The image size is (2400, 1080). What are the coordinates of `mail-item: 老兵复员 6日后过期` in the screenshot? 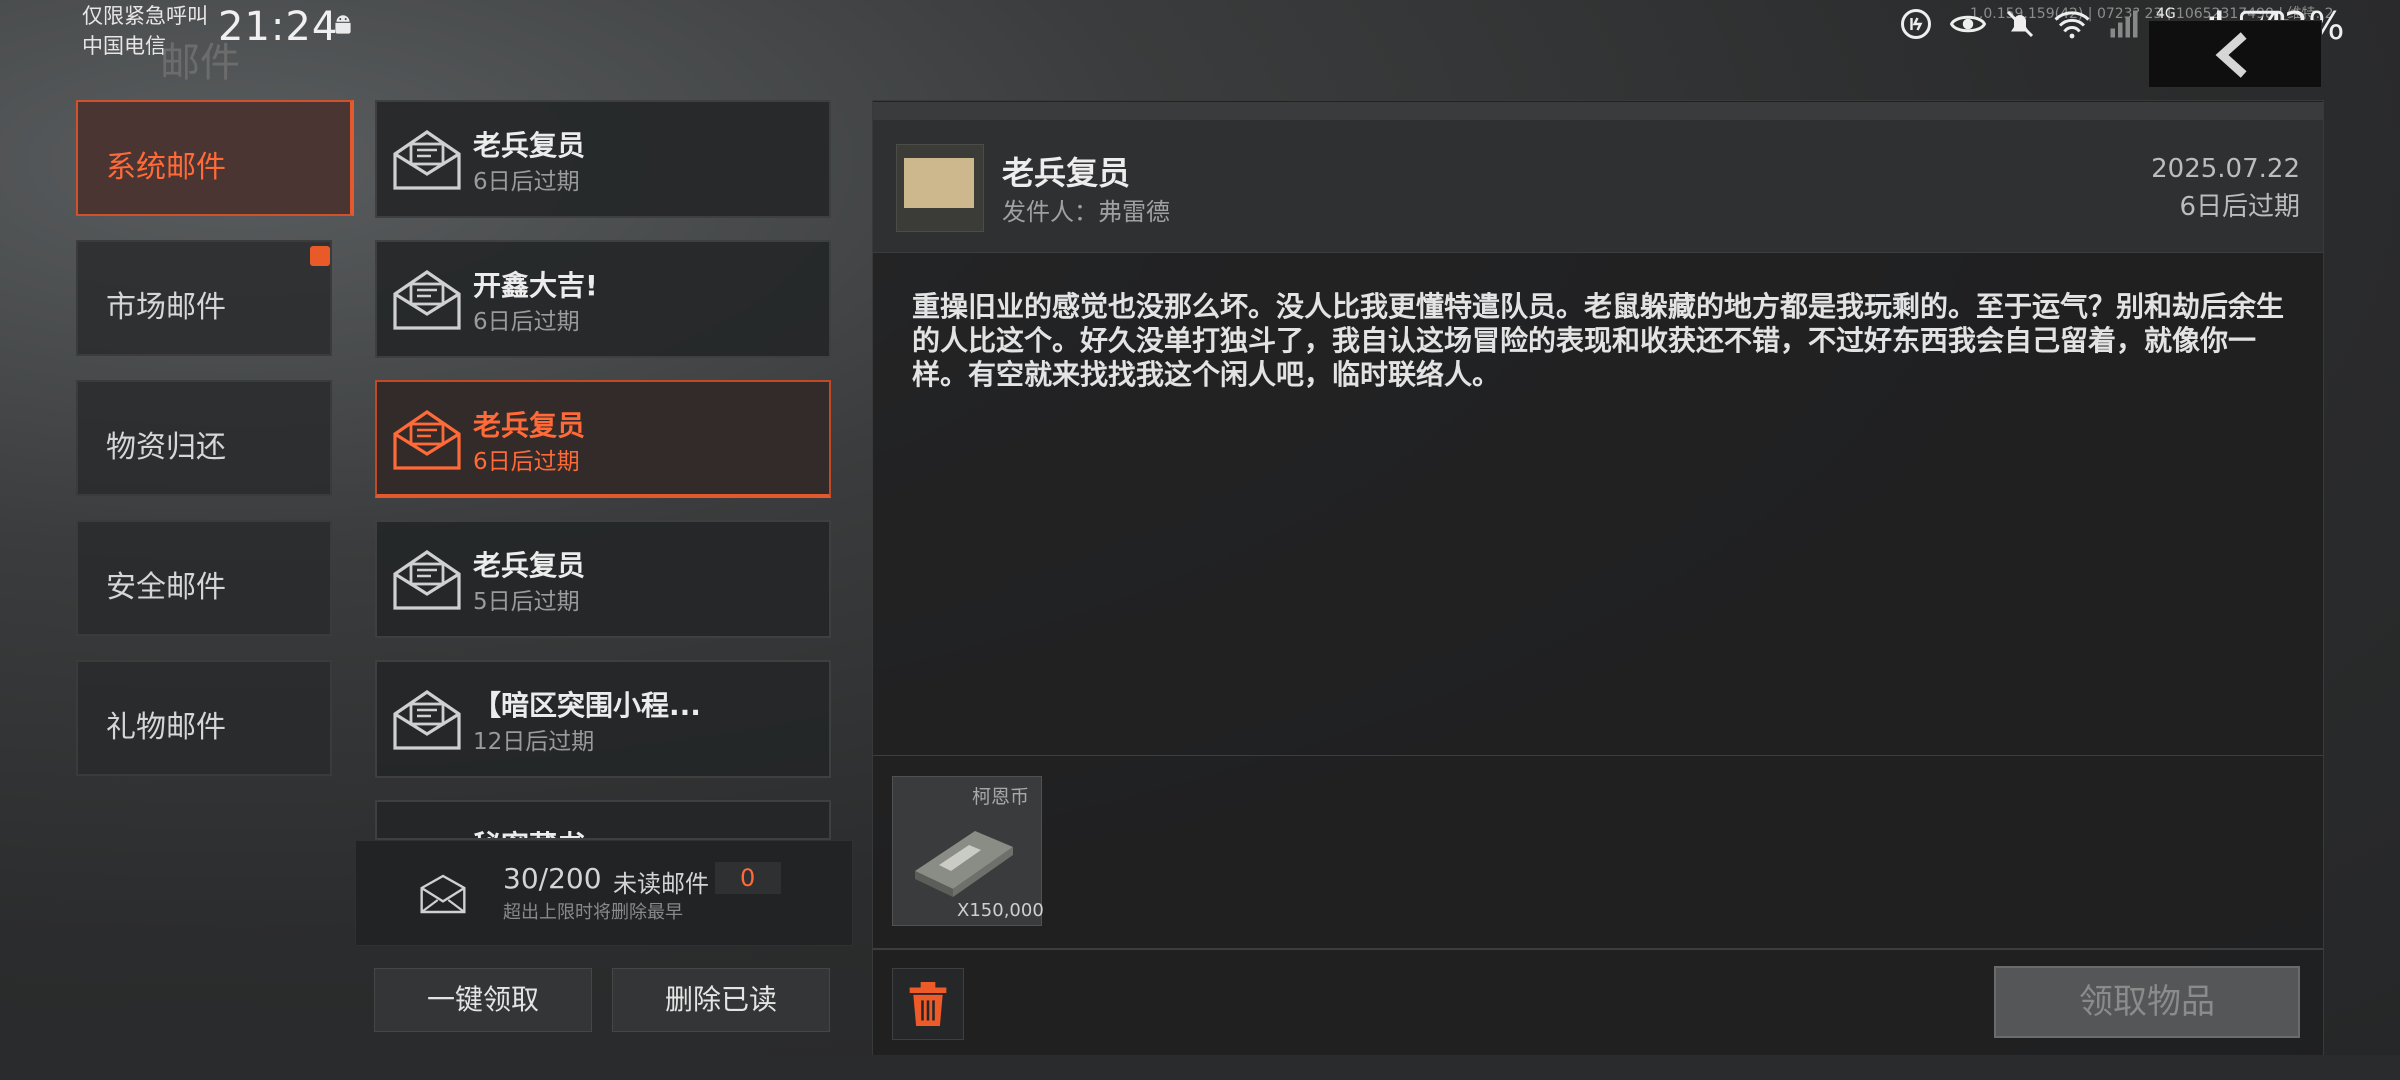 It's located at (603, 159).